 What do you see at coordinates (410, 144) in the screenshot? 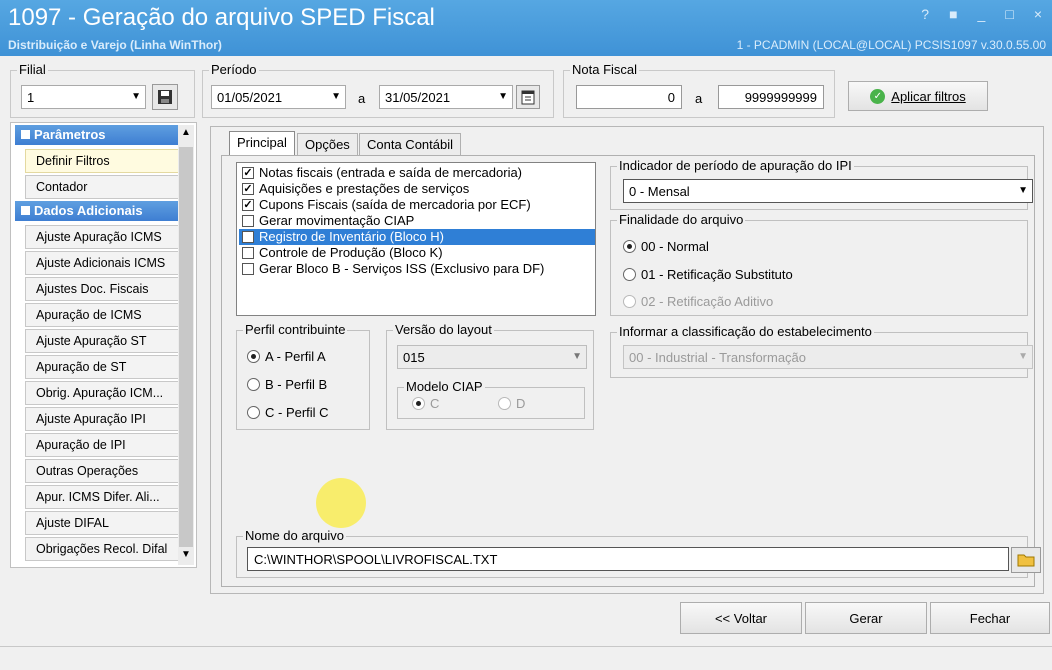
I see `tab-conta-contabil: Conta Contábil` at bounding box center [410, 144].